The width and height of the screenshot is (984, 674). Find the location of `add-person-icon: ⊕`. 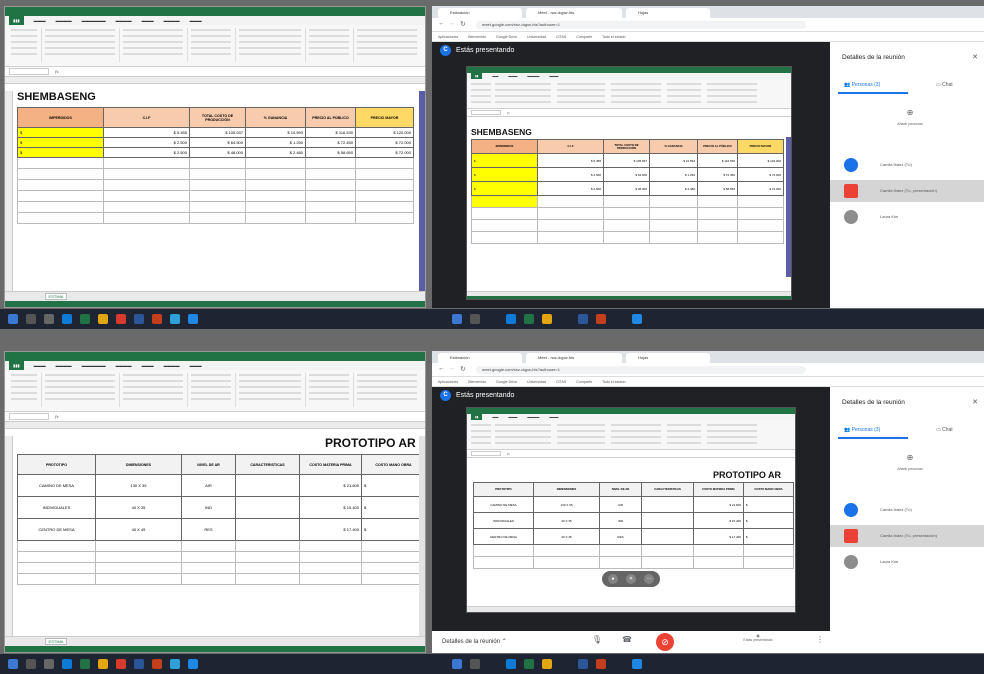

add-person-icon: ⊕ is located at coordinates (910, 112).